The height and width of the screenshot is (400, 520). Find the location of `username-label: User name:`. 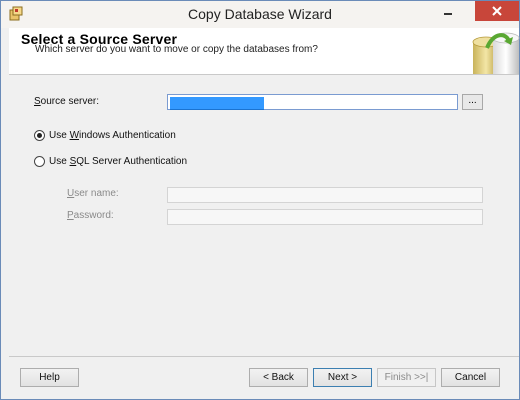

username-label: User name: is located at coordinates (93, 193).